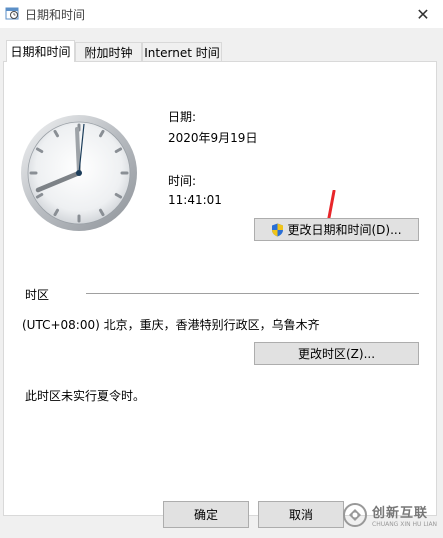 The height and width of the screenshot is (538, 443). What do you see at coordinates (108, 51) in the screenshot?
I see `tab-additional-clocks: 附加时钟` at bounding box center [108, 51].